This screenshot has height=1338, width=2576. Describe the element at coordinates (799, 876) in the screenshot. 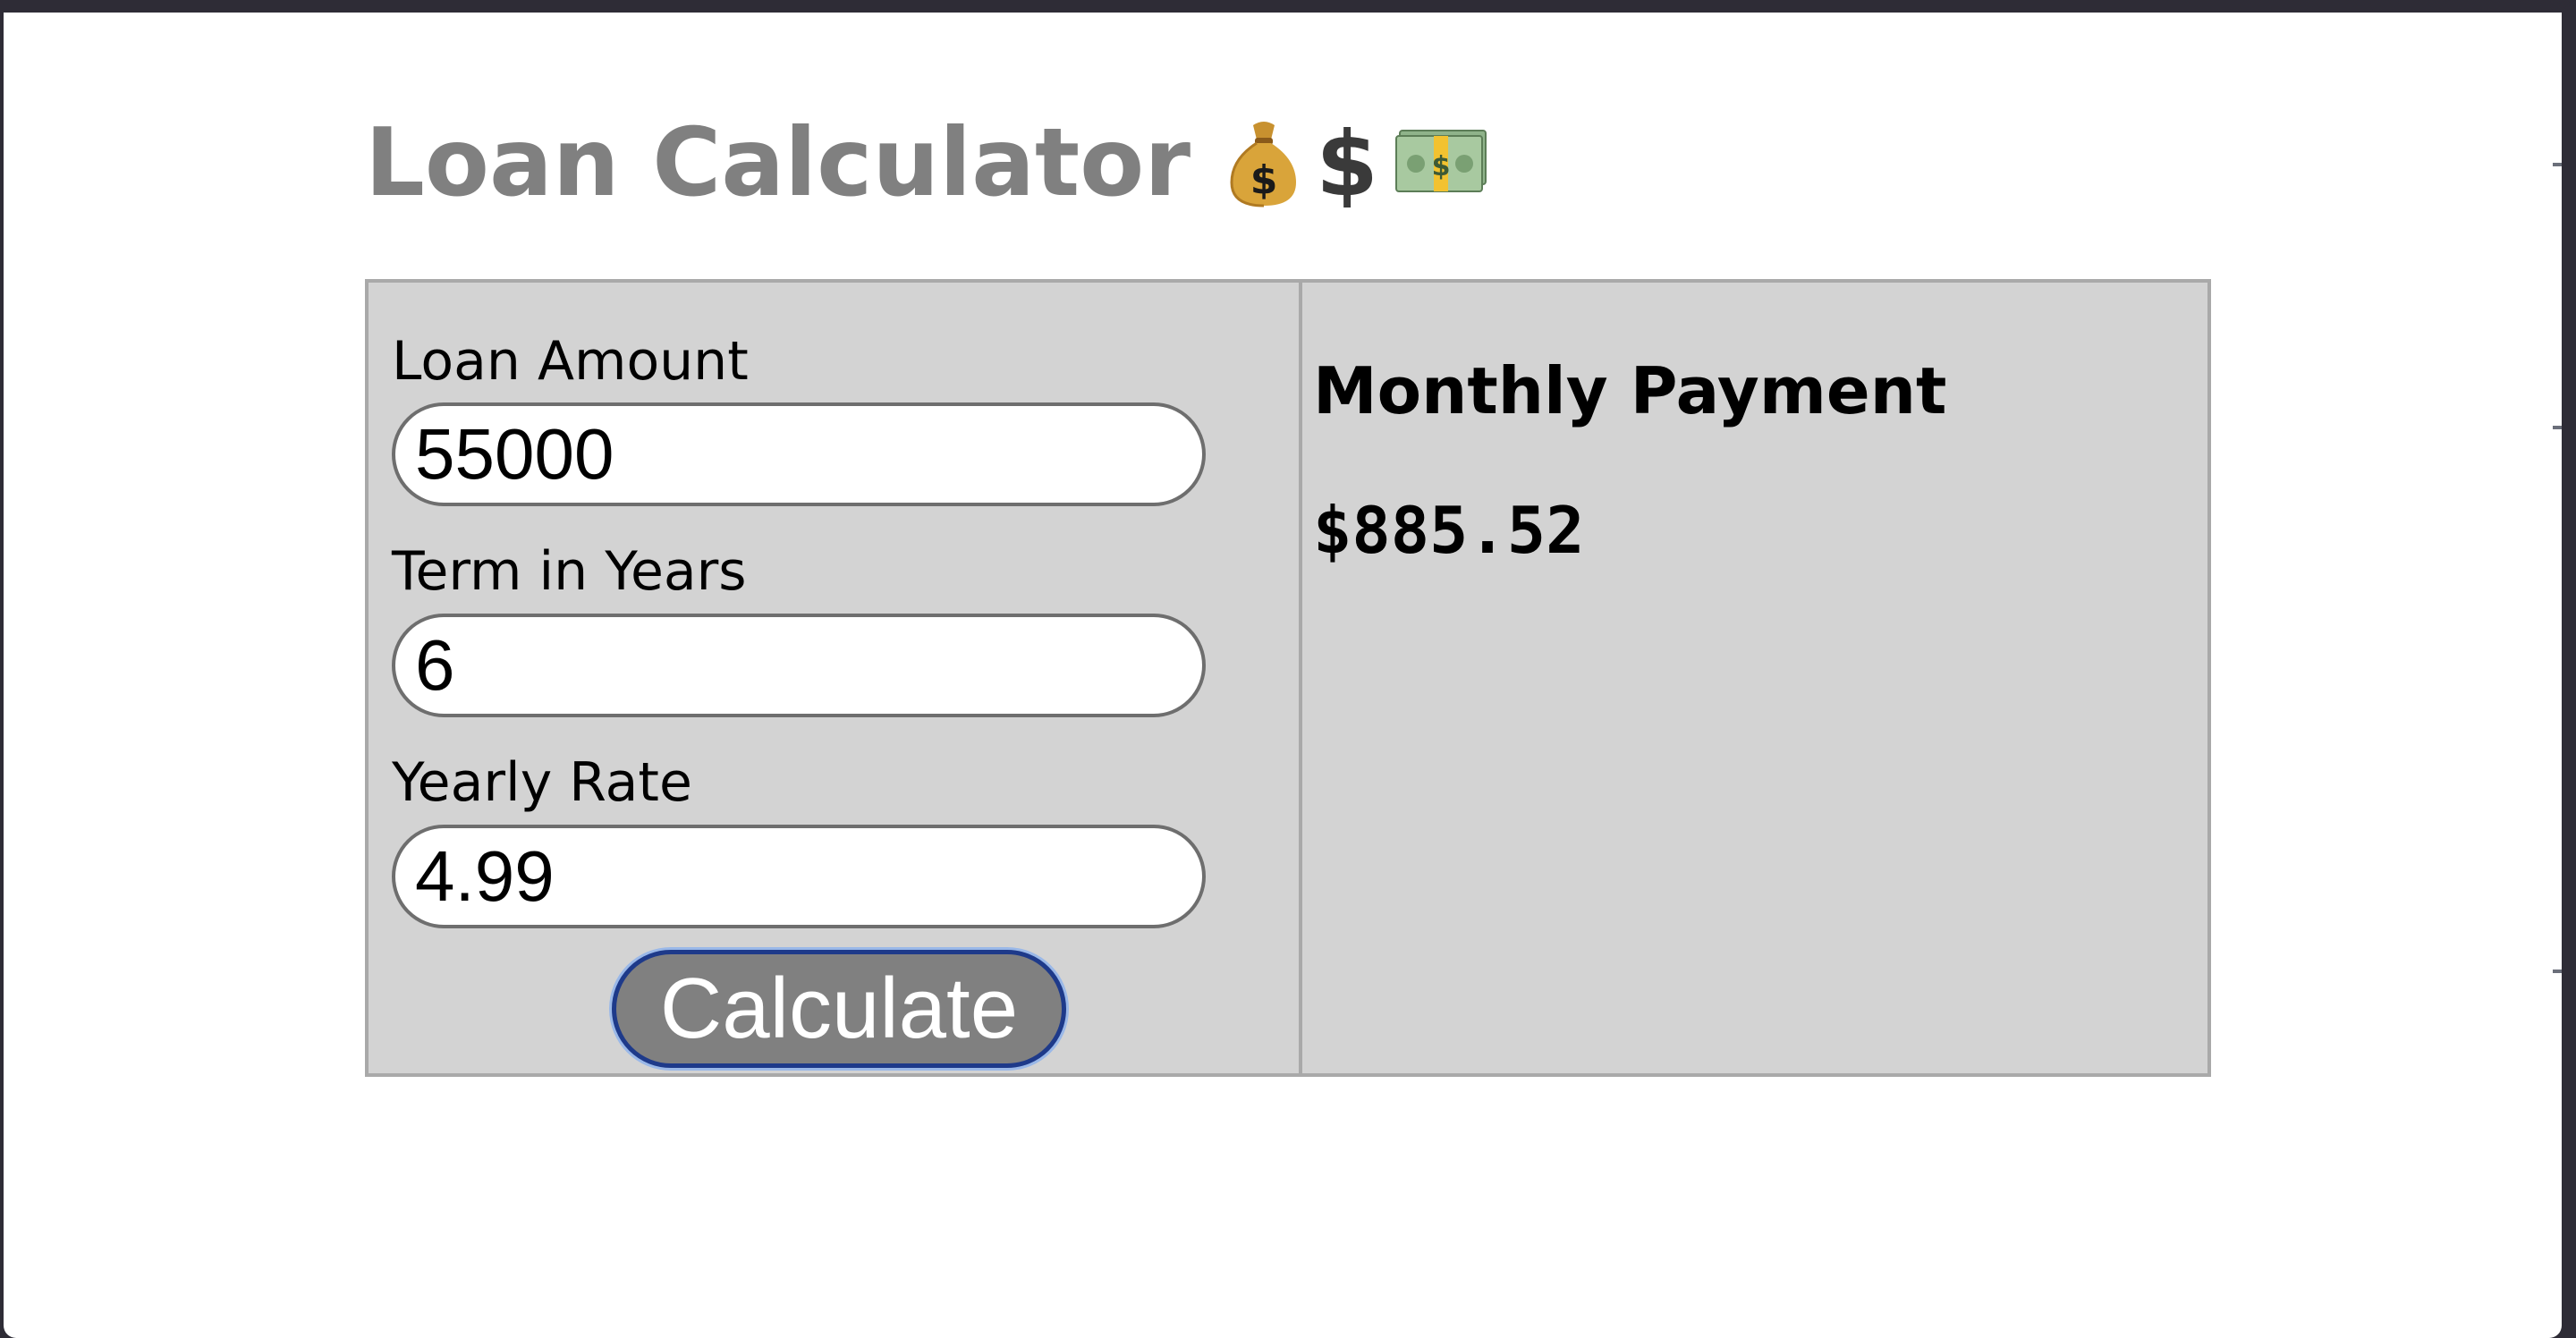

I see `yearly-rate-input` at that location.